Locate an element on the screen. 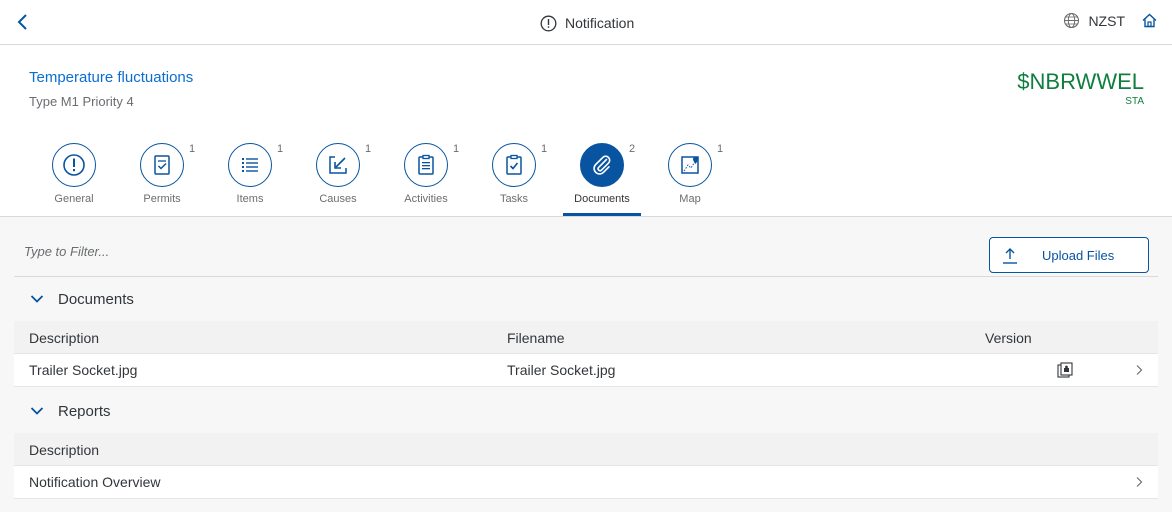 Image resolution: width=1172 pixels, height=512 pixels. shell-actions: NZST is located at coordinates (1110, 20).